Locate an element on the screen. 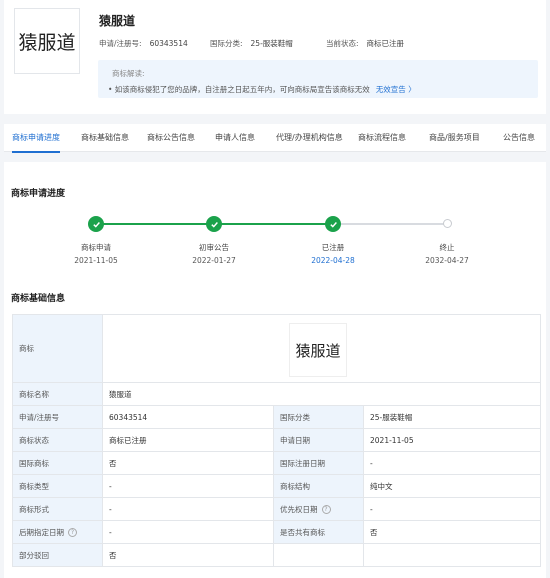 The image size is (550, 578). row-value: 纯中文 is located at coordinates (452, 486).